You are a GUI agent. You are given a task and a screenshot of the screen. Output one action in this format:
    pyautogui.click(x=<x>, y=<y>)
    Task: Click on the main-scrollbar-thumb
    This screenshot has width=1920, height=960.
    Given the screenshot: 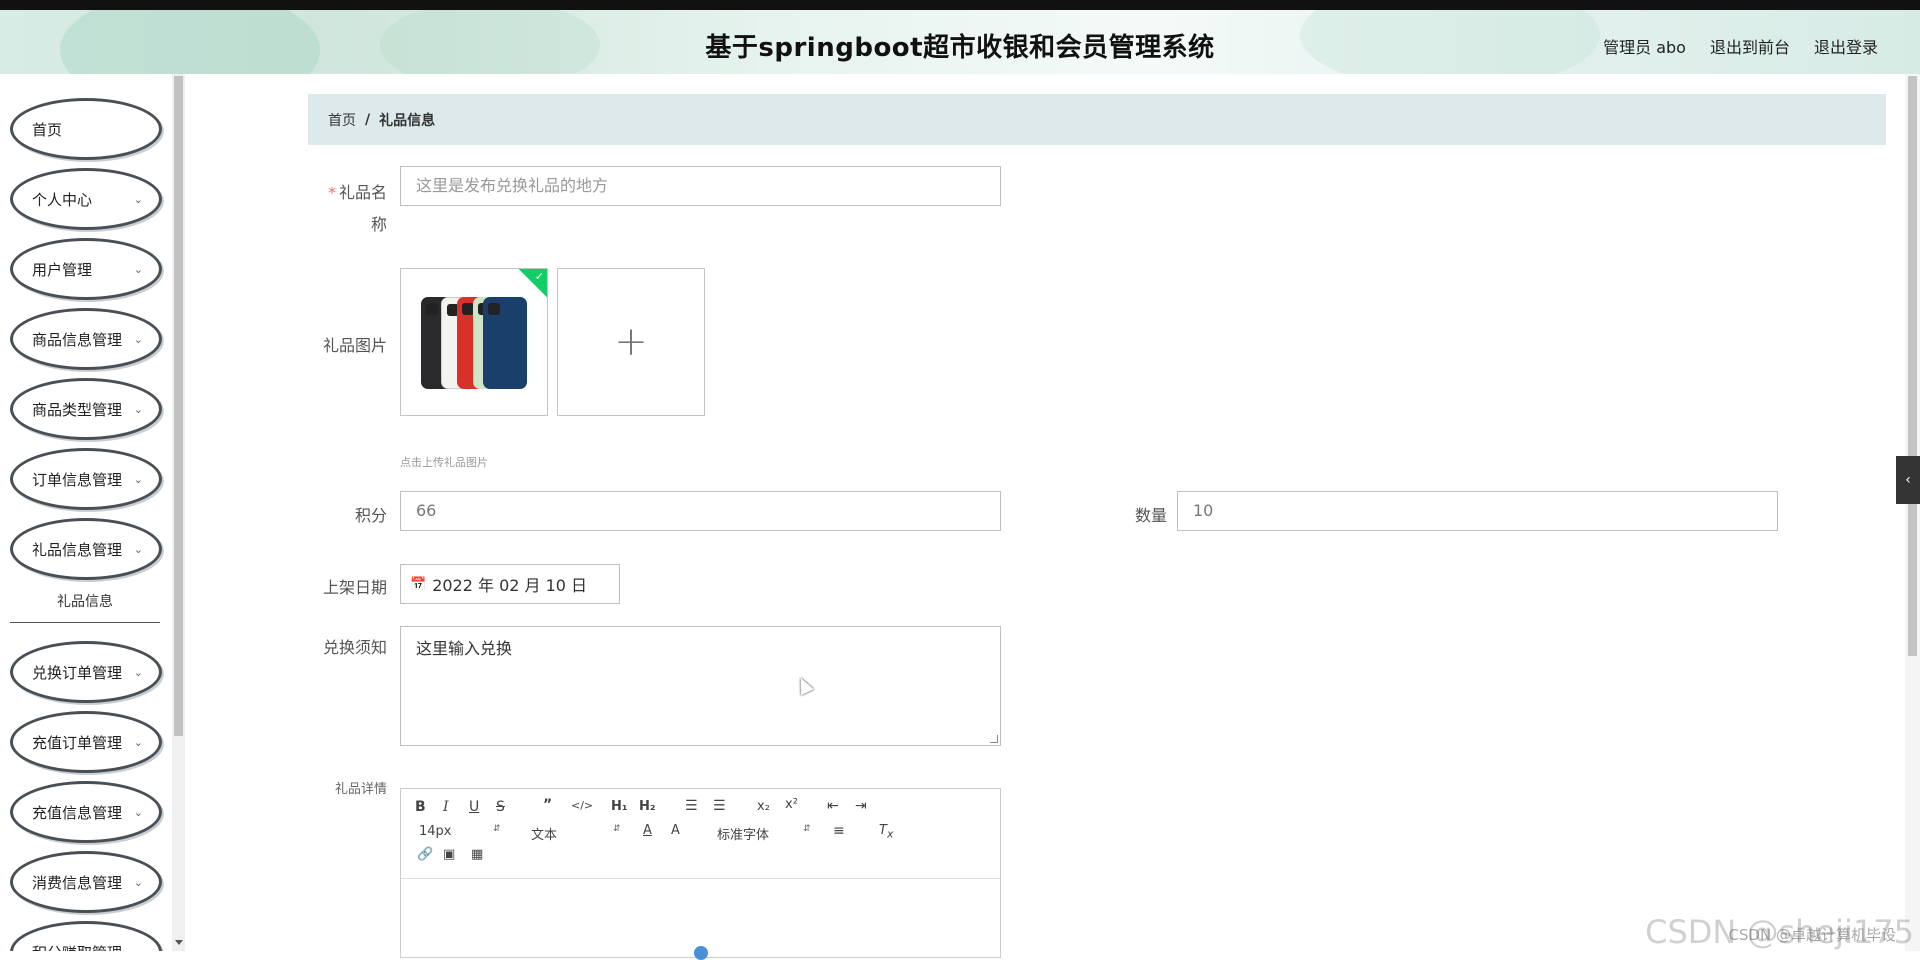 What is the action you would take?
    pyautogui.click(x=1912, y=366)
    